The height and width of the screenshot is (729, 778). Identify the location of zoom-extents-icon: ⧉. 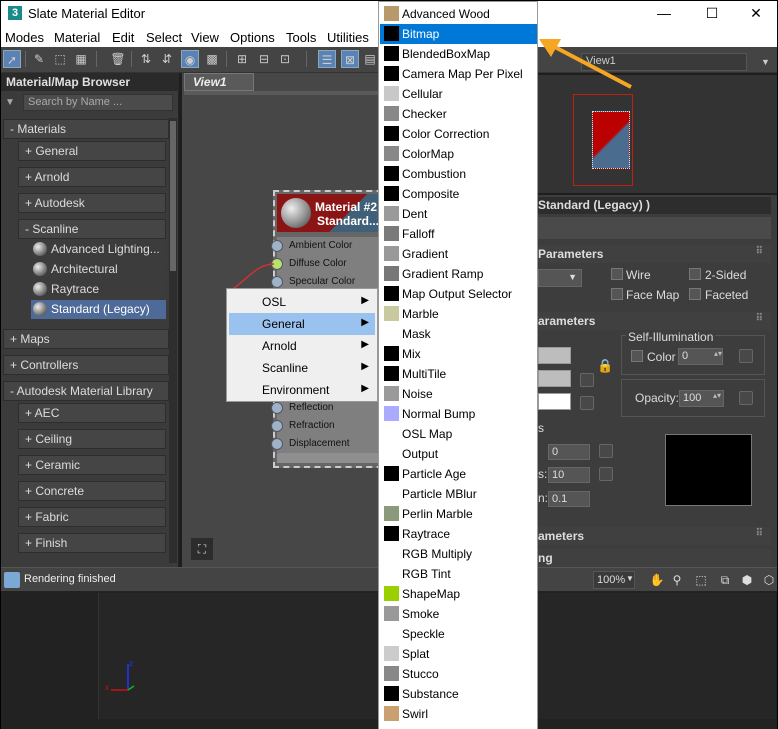
(725, 580).